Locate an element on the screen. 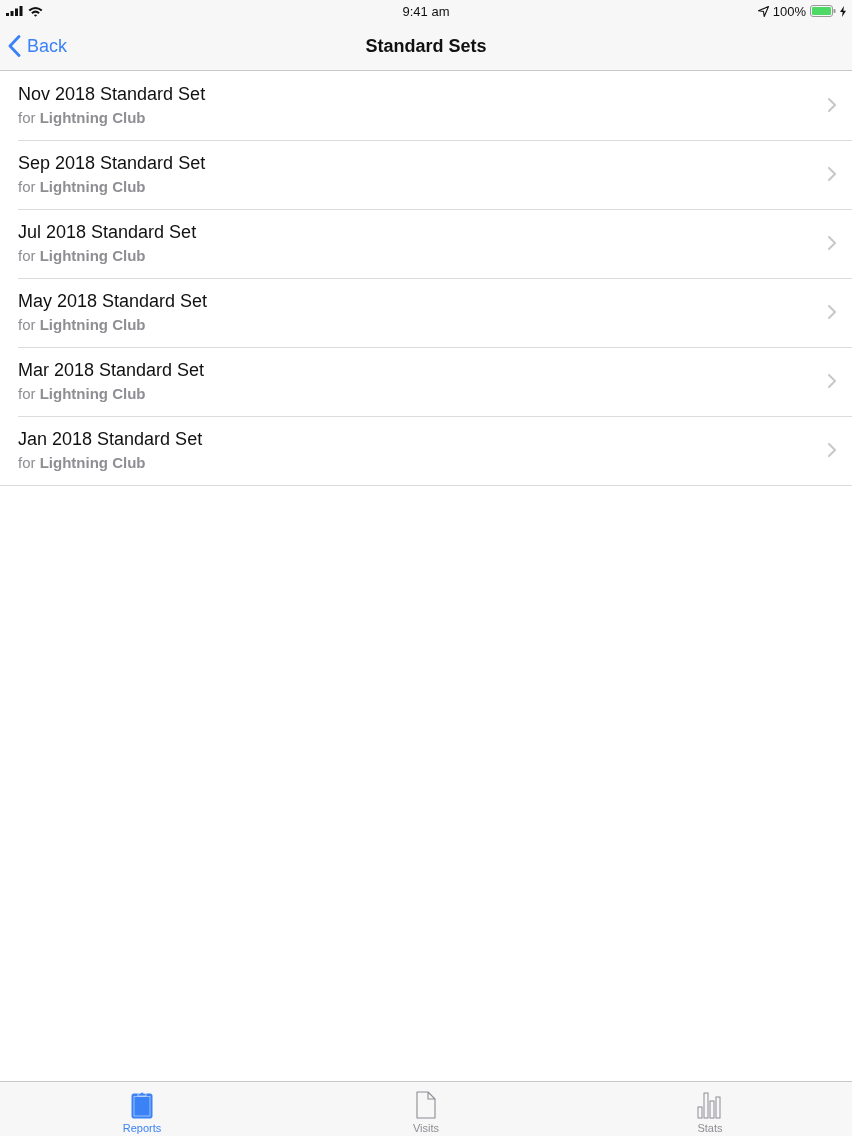  status-time: 9:41 am is located at coordinates (426, 11).